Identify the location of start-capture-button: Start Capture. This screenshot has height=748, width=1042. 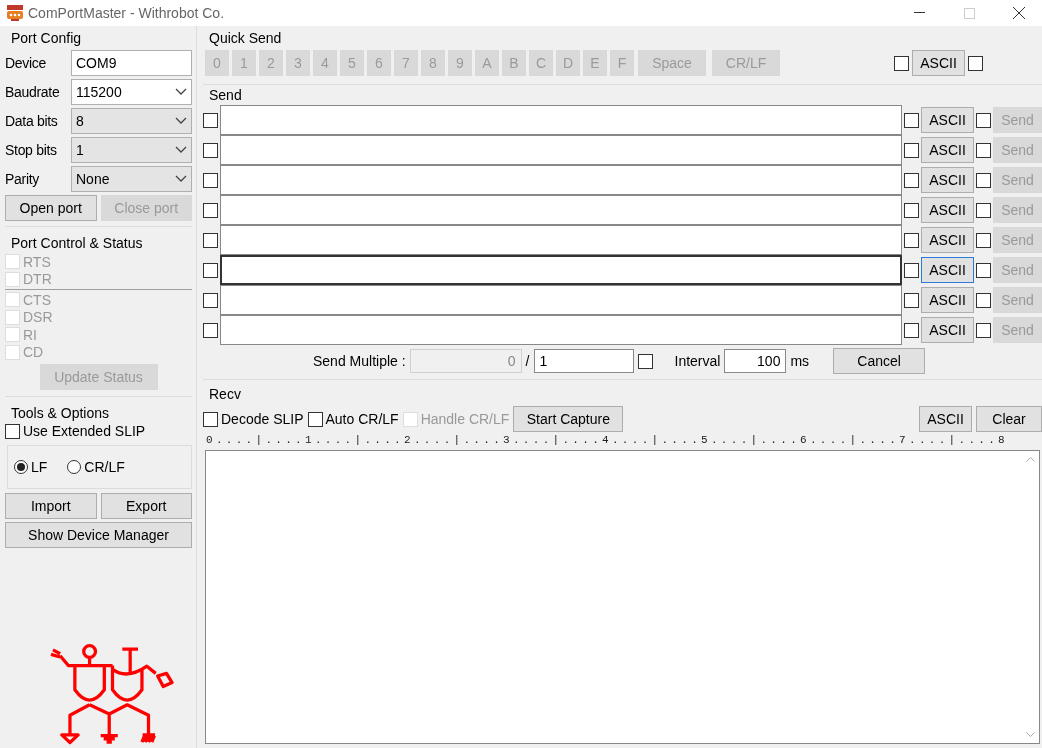
(568, 419).